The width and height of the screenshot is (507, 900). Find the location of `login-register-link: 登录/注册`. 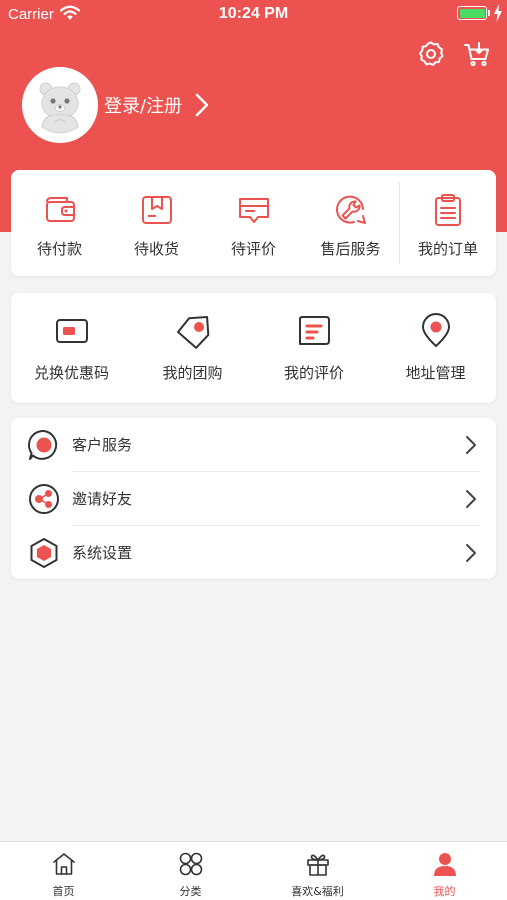

login-register-link: 登录/注册 is located at coordinates (157, 105).